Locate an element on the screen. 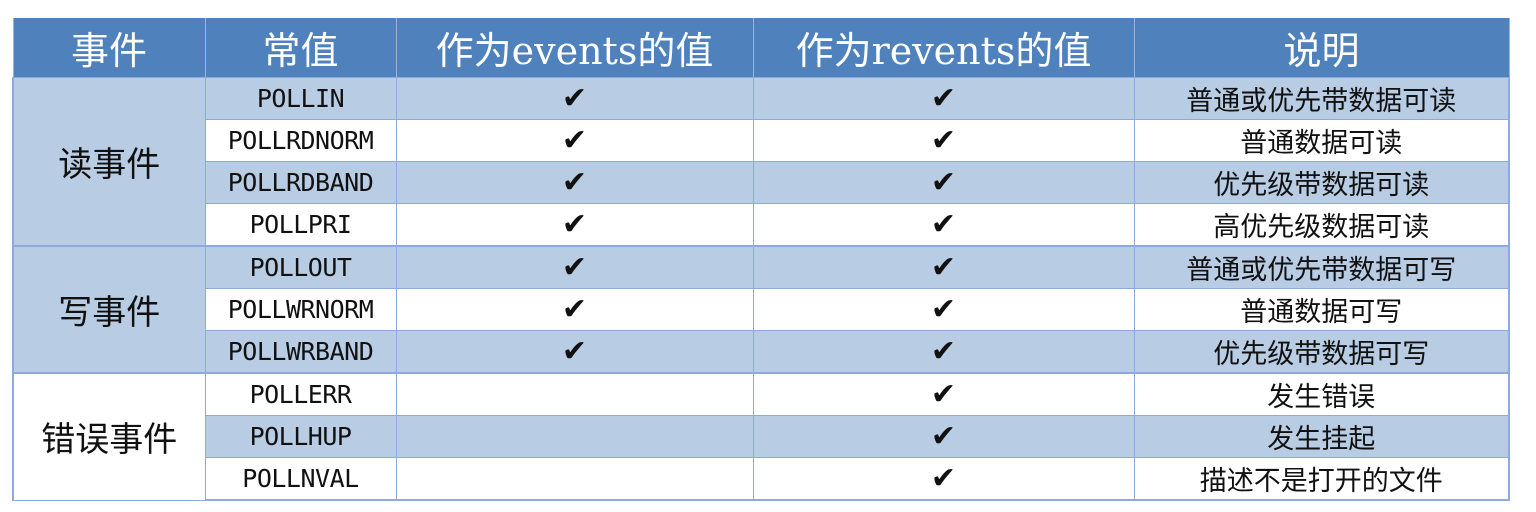 This screenshot has width=1536, height=512. header-row: 事件 常值 作为events的值 作为revents的值 说明 is located at coordinates (761, 48).